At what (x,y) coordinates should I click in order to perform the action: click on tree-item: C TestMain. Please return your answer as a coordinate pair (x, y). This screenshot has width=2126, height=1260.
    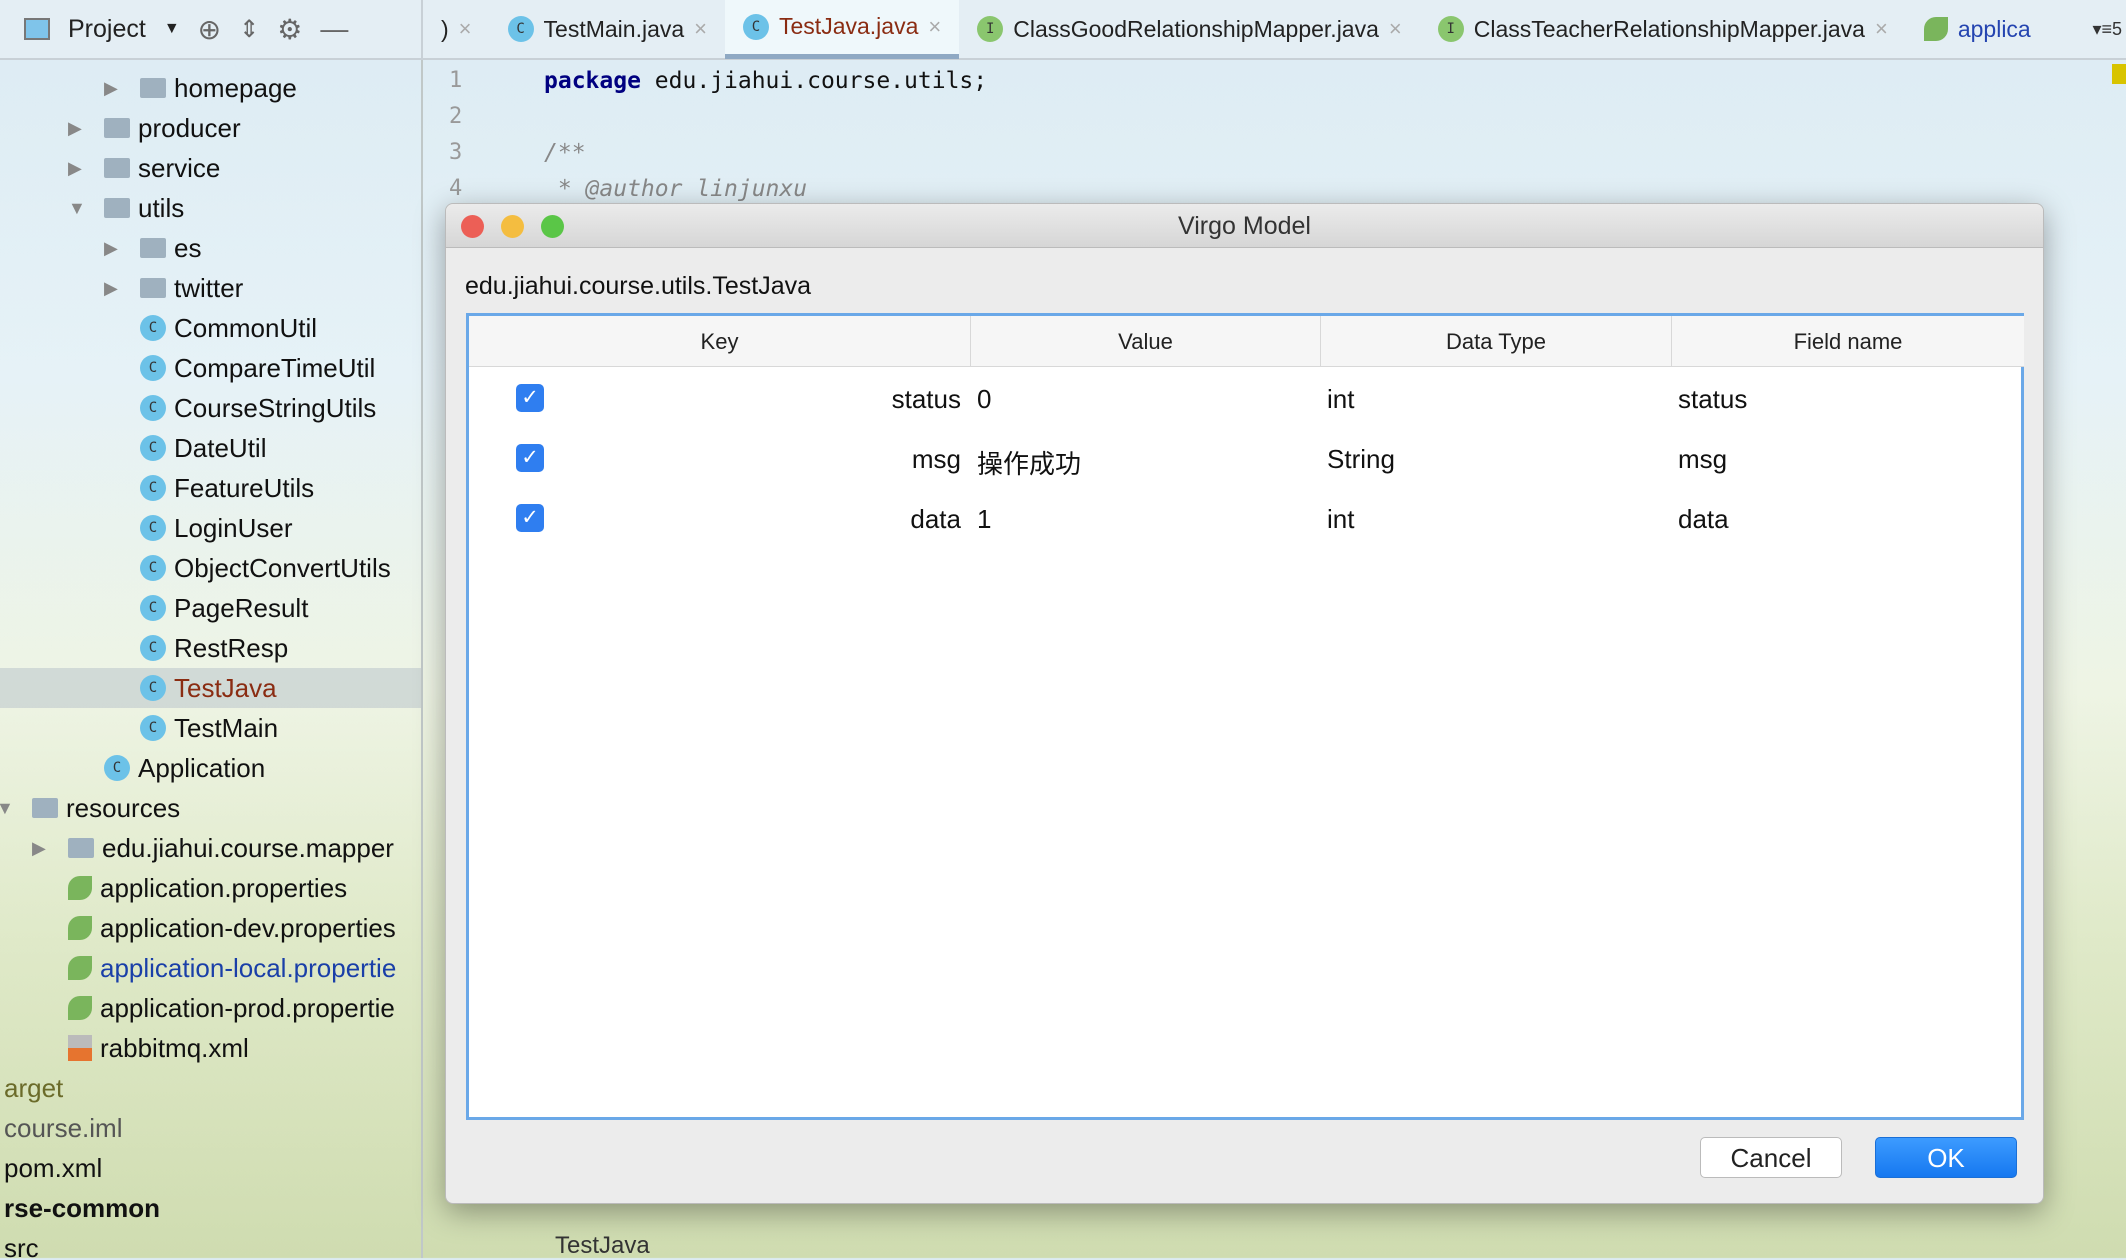
    Looking at the image, I should click on (209, 728).